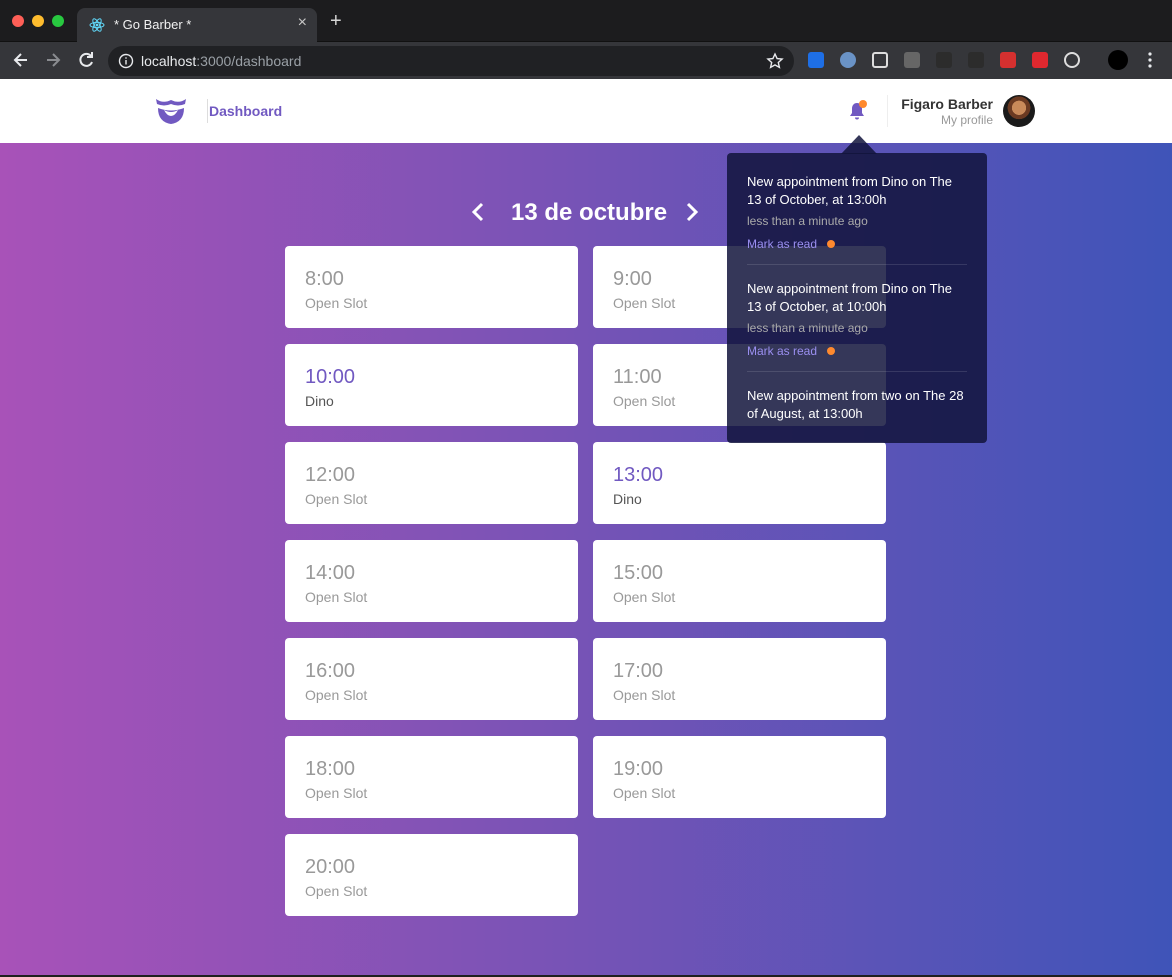 This screenshot has width=1172, height=977. I want to click on current-date: 13 de octubre, so click(589, 212).